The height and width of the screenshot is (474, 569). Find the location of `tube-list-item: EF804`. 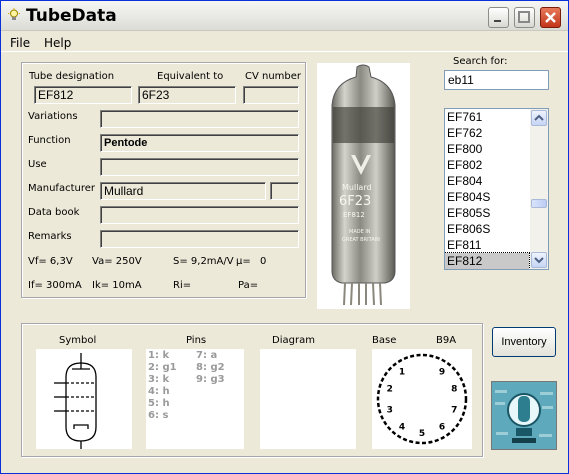

tube-list-item: EF804 is located at coordinates (487, 181).